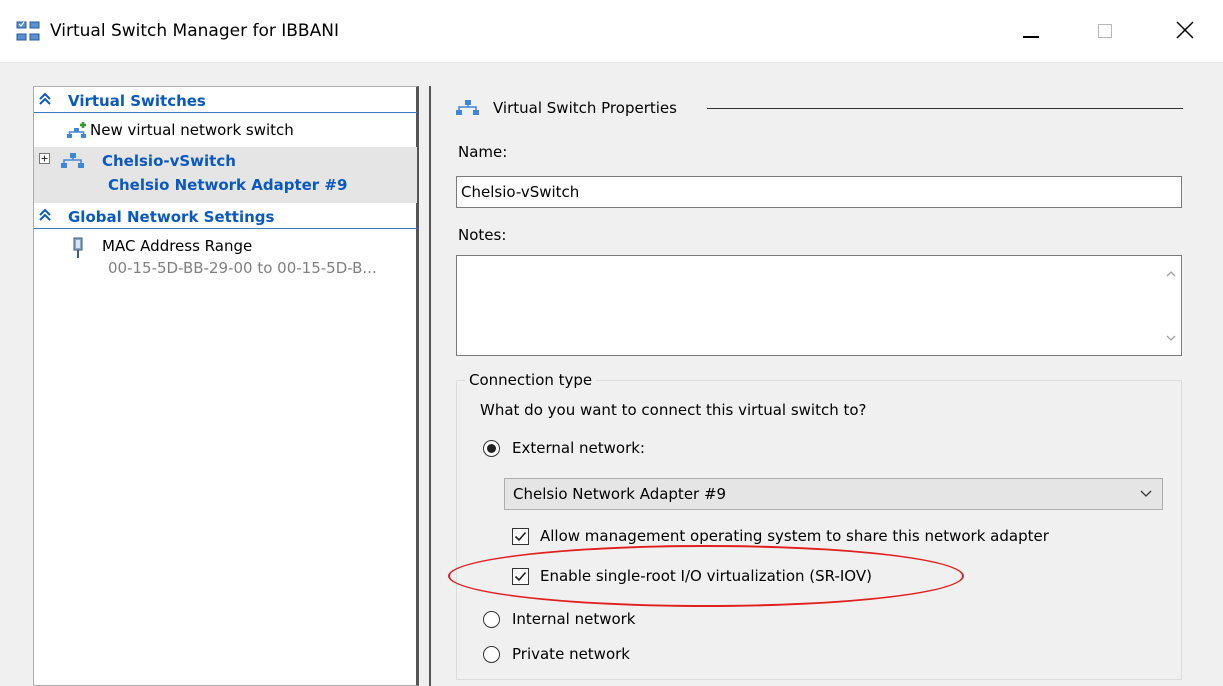 The height and width of the screenshot is (686, 1223). What do you see at coordinates (194, 31) in the screenshot?
I see `window-title: Virtual Switch Manager for IBBANI` at bounding box center [194, 31].